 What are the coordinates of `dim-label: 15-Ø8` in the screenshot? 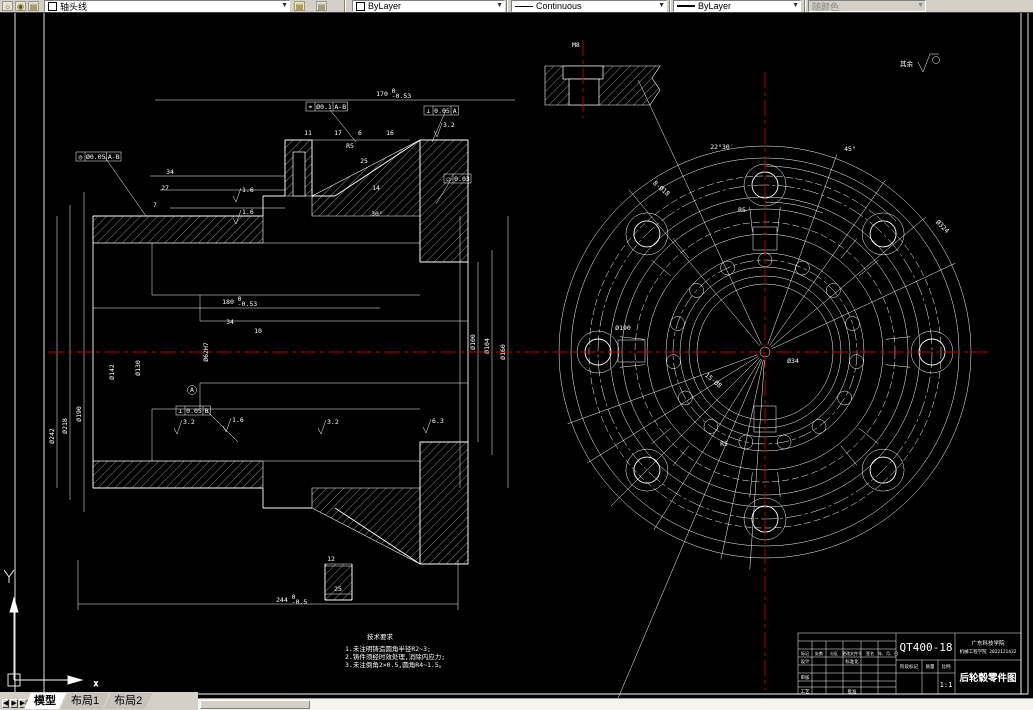 It's located at (713, 380).